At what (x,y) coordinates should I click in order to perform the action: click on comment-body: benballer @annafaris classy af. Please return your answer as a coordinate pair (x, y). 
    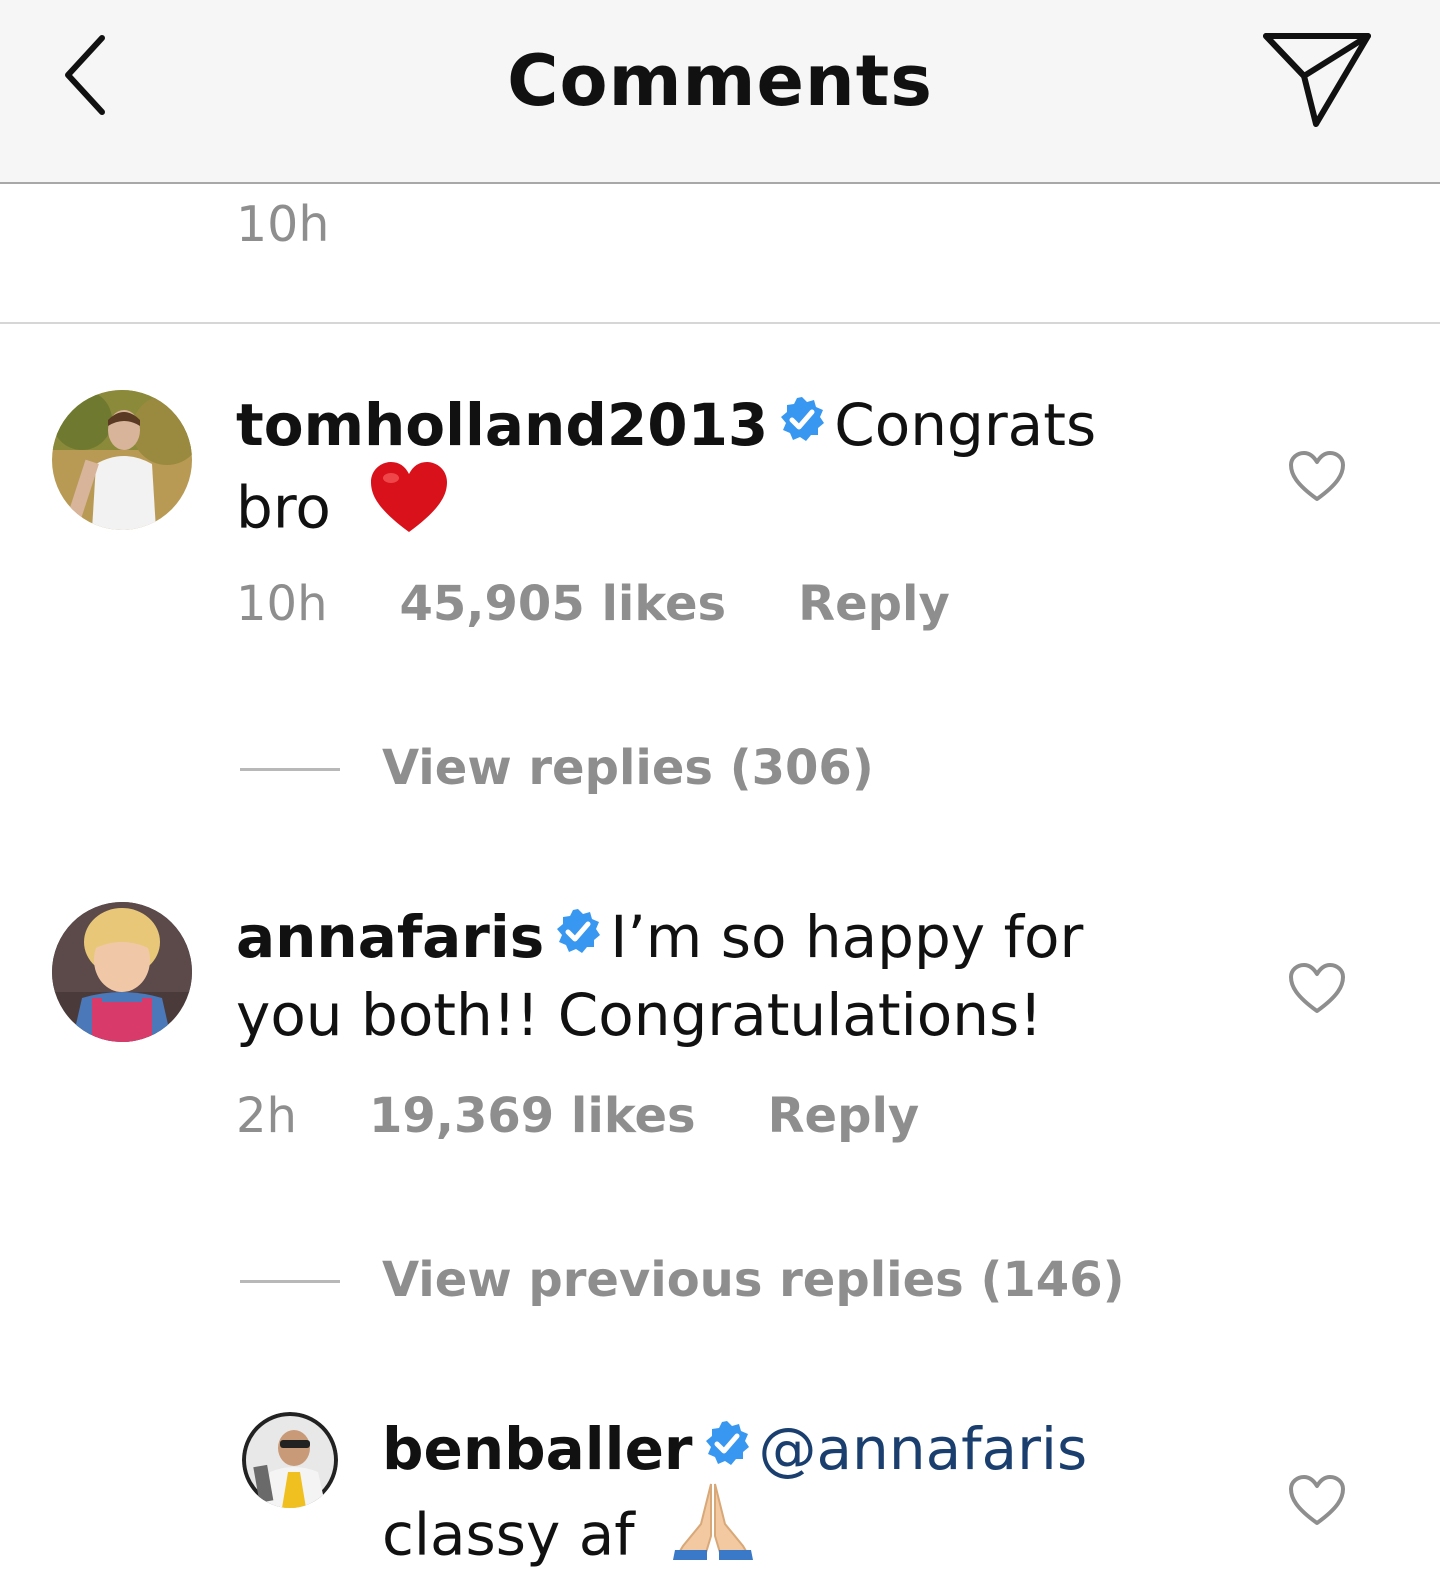
    Looking at the image, I should click on (734, 1499).